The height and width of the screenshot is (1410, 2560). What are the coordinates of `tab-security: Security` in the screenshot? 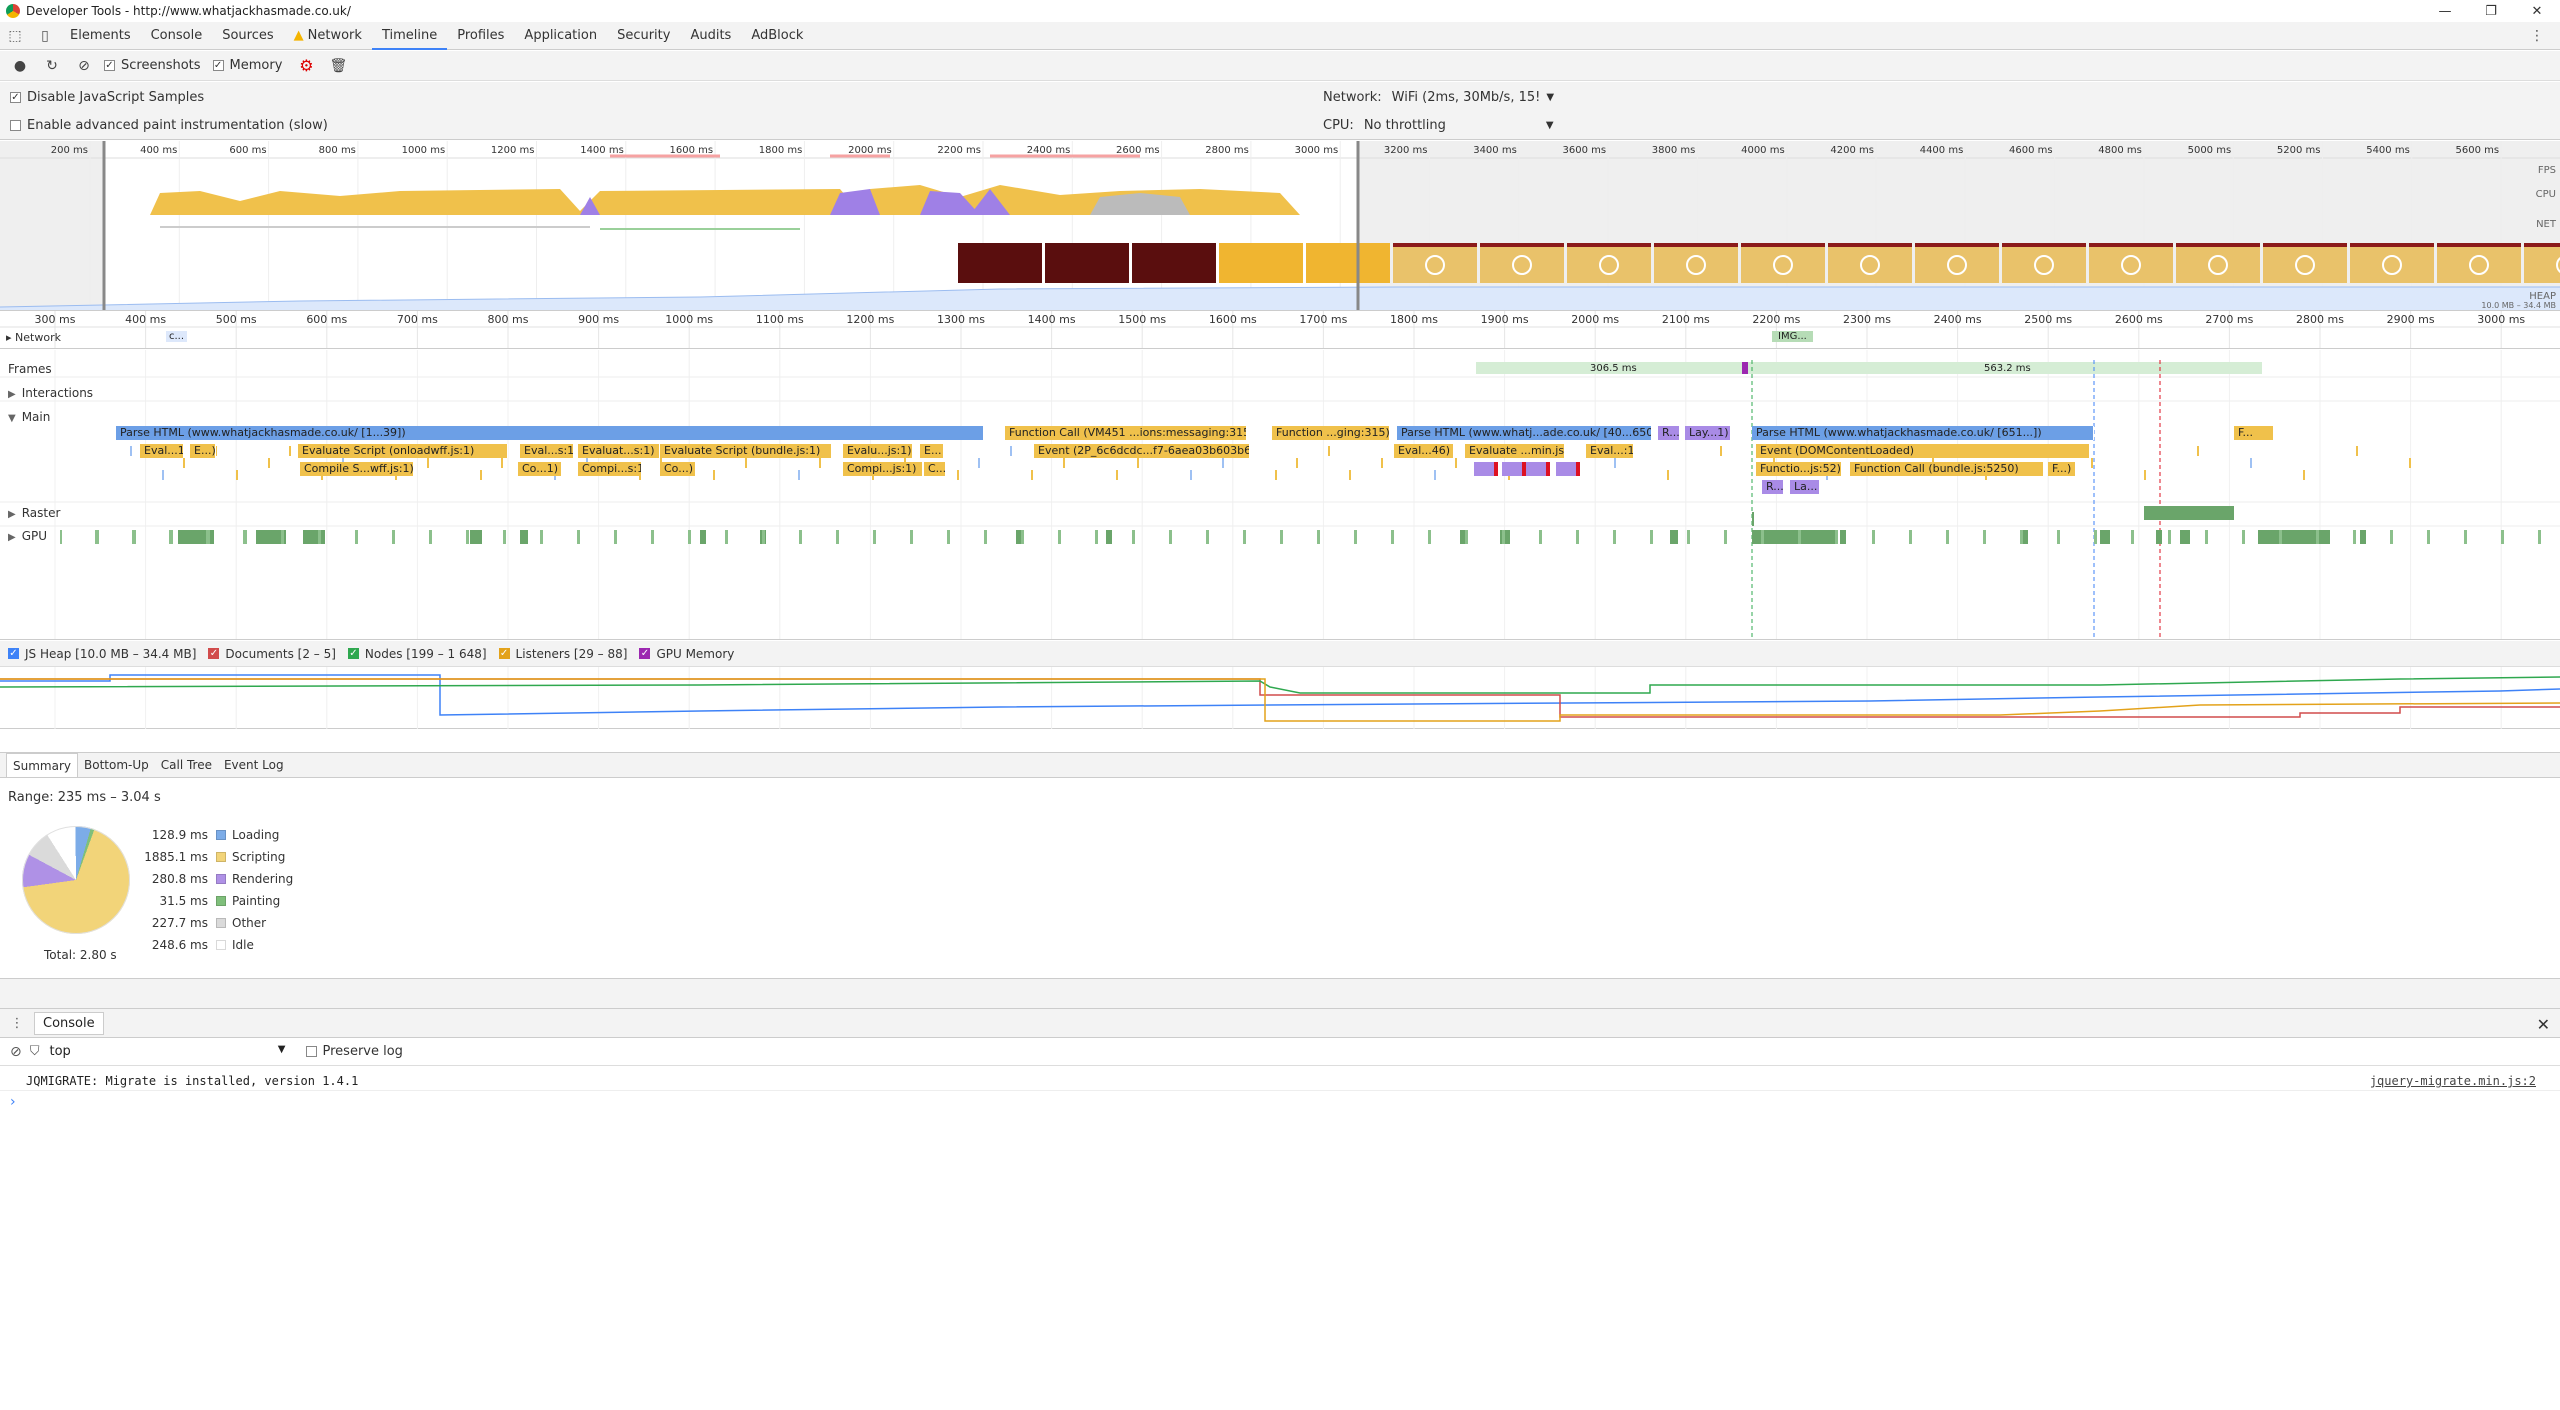 It's located at (643, 36).